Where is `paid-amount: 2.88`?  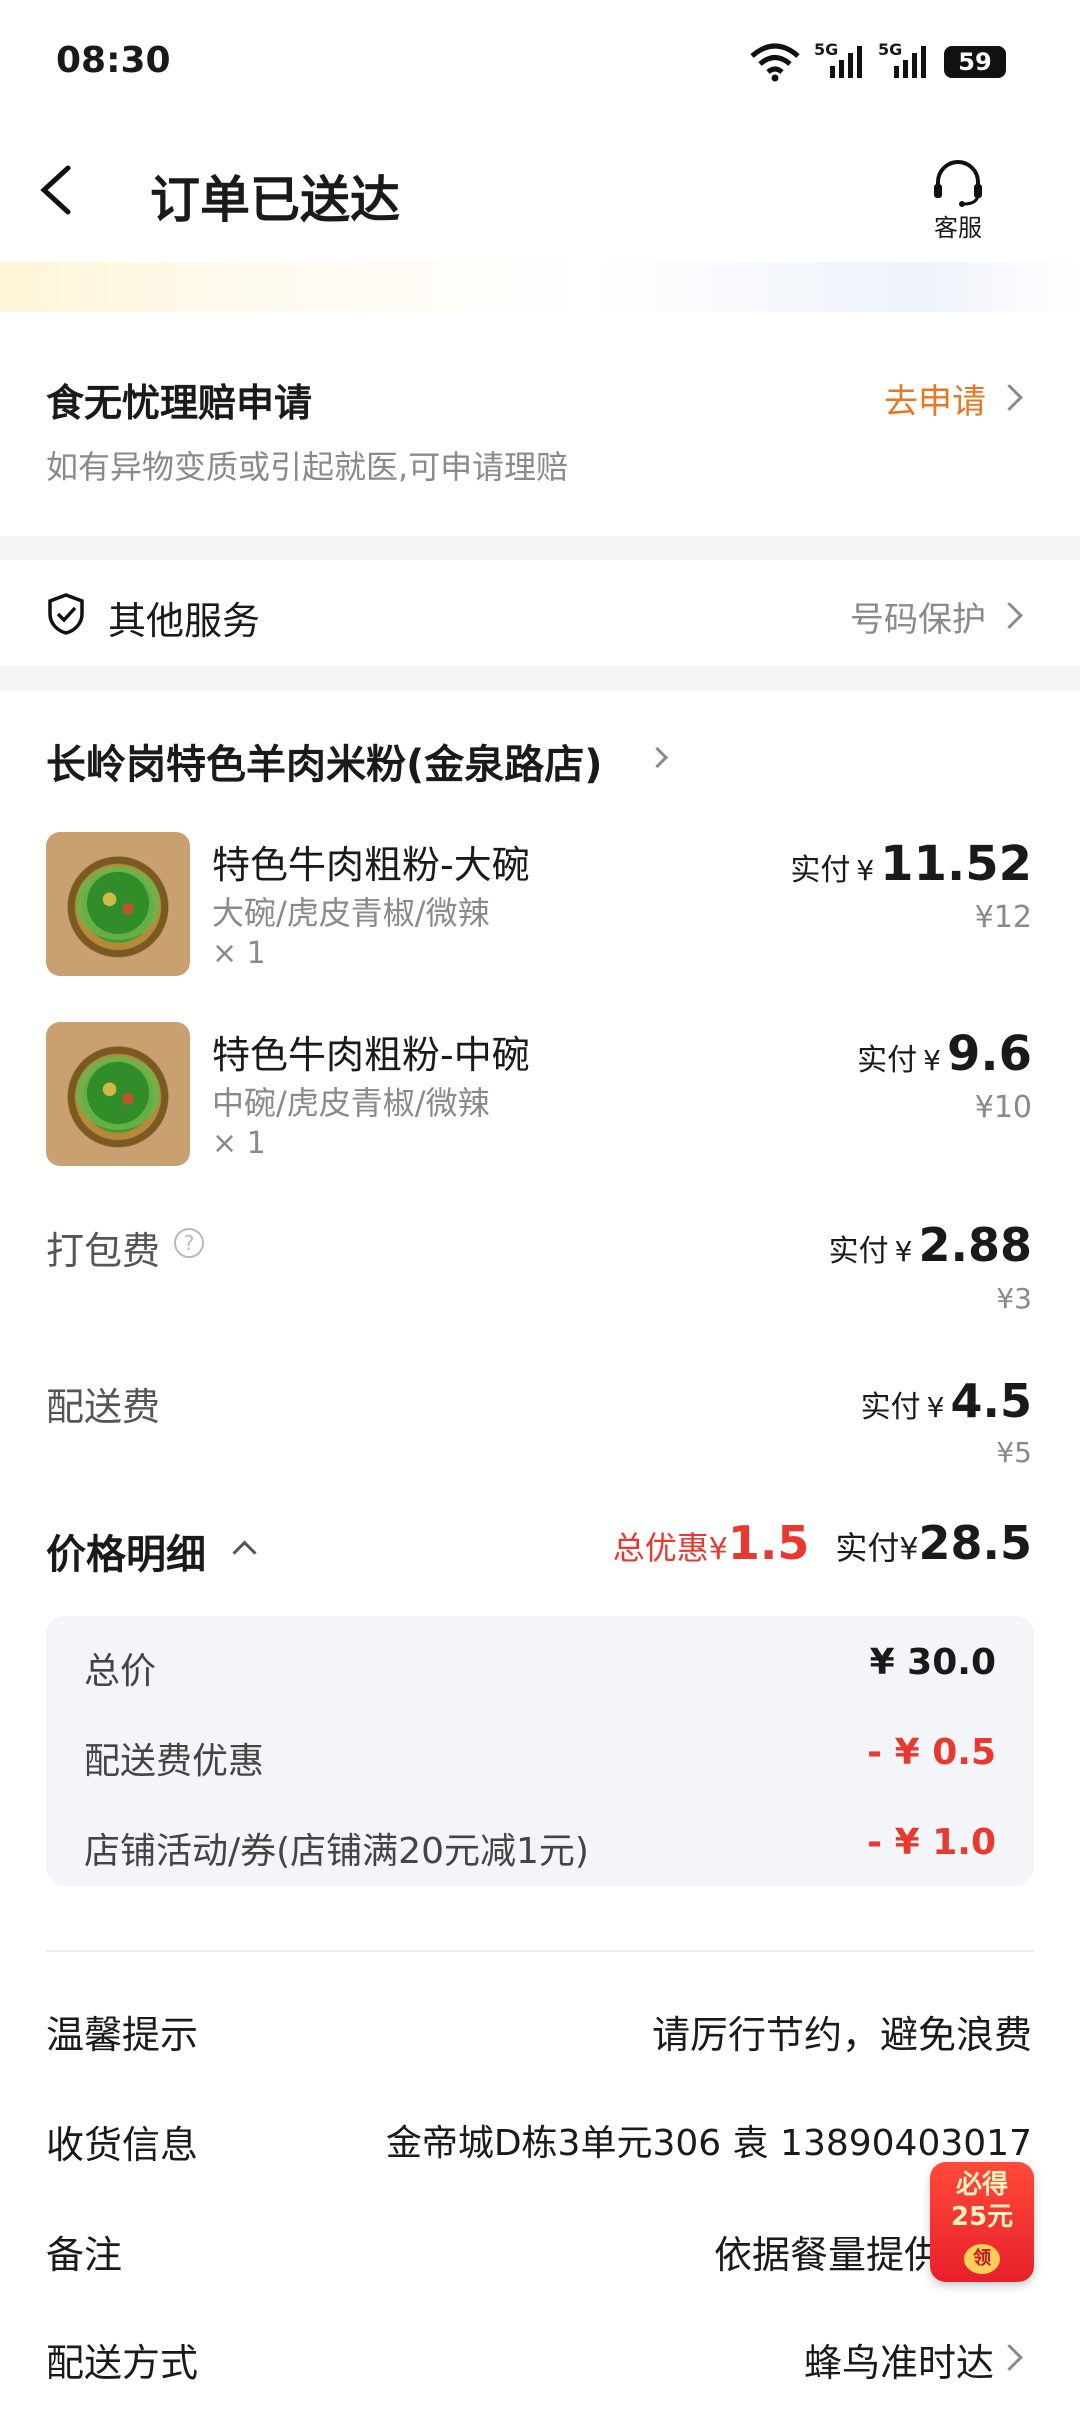
paid-amount: 2.88 is located at coordinates (975, 1245).